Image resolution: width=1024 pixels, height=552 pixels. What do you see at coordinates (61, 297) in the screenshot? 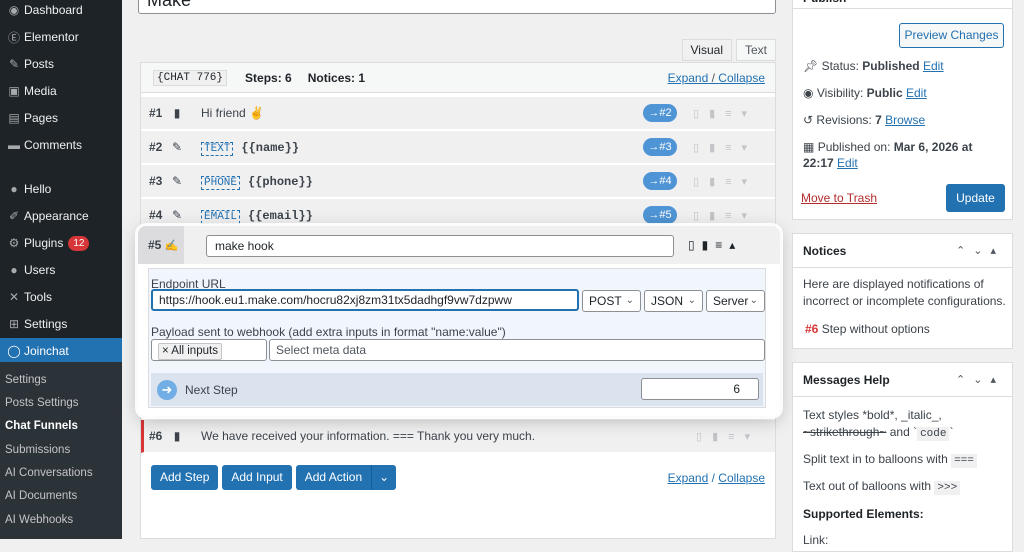
I see `sidebar-item-tools: ✕ Tools` at bounding box center [61, 297].